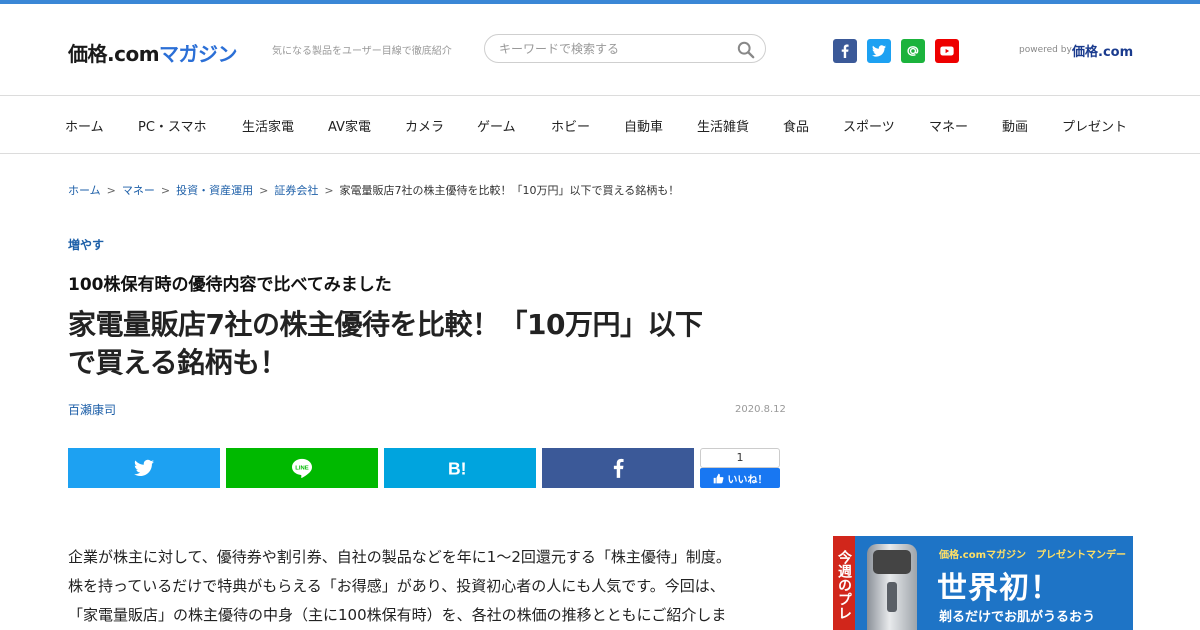 This screenshot has width=1200, height=630. I want to click on nav-item-present: プレゼント, so click(1094, 125).